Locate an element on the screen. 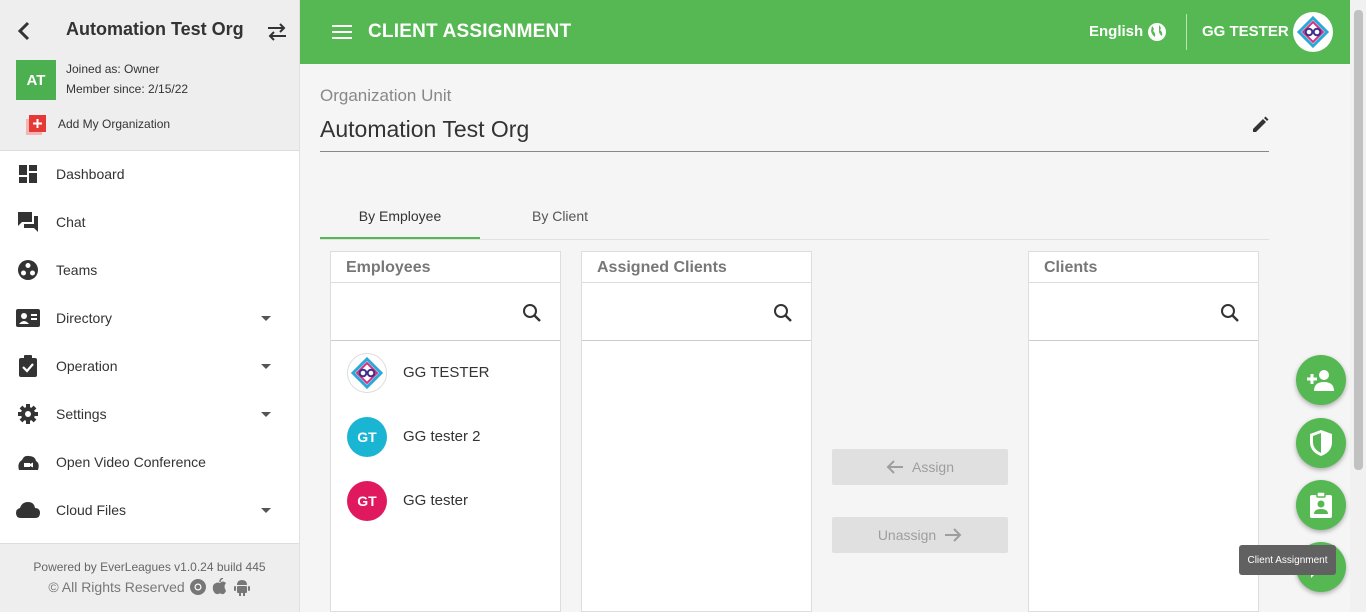  directory-icon is located at coordinates (28, 318).